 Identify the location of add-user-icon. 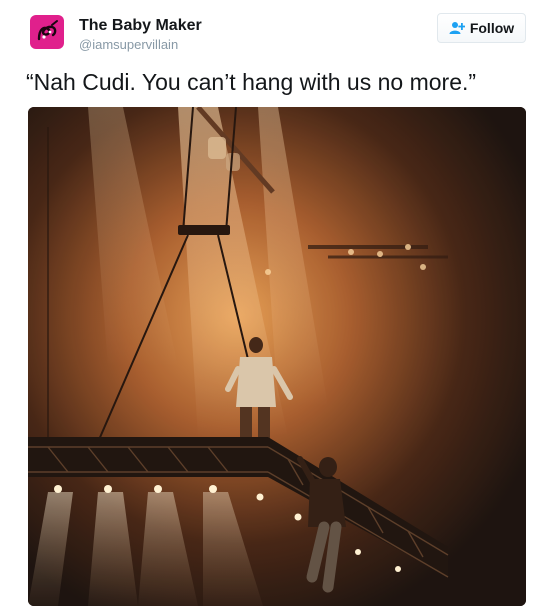
(457, 28).